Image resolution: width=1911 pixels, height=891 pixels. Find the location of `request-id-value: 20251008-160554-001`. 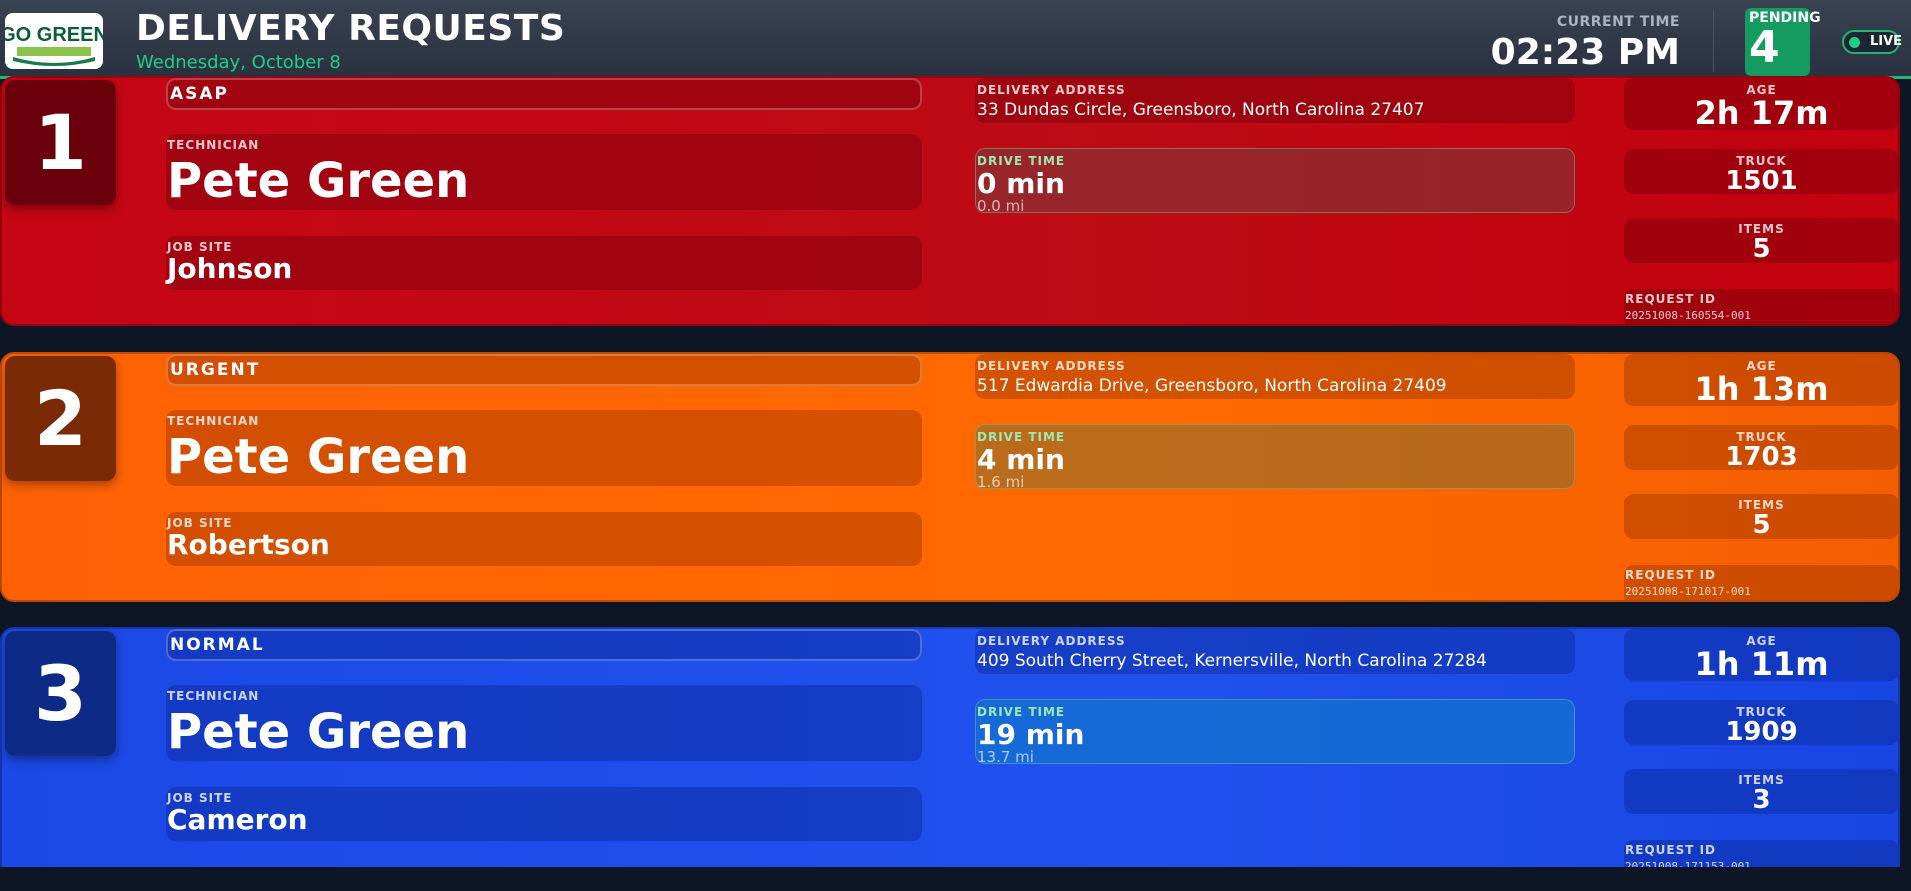

request-id-value: 20251008-160554-001 is located at coordinates (1688, 315).